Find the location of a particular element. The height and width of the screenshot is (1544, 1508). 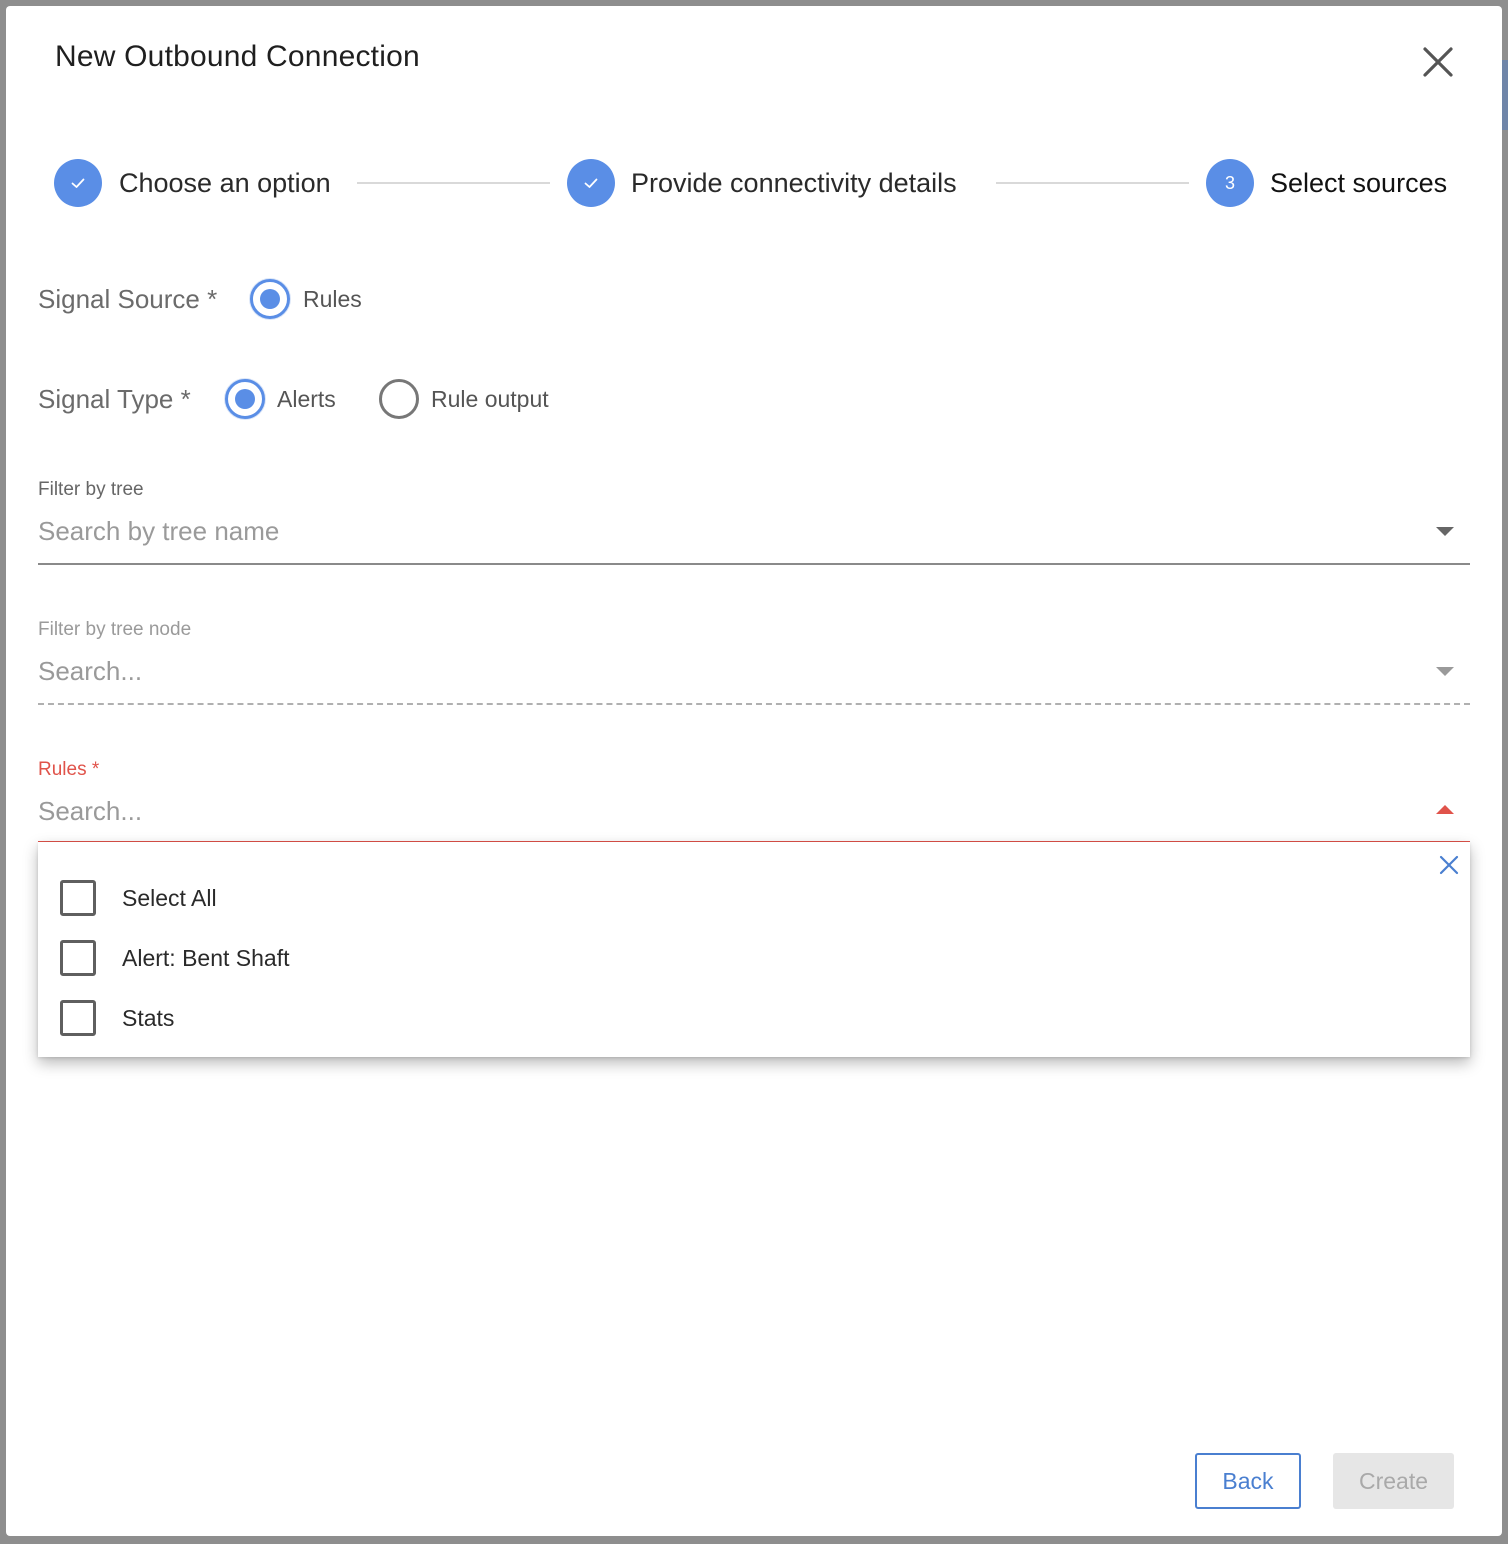

chevron-up-icon is located at coordinates (1445, 809).